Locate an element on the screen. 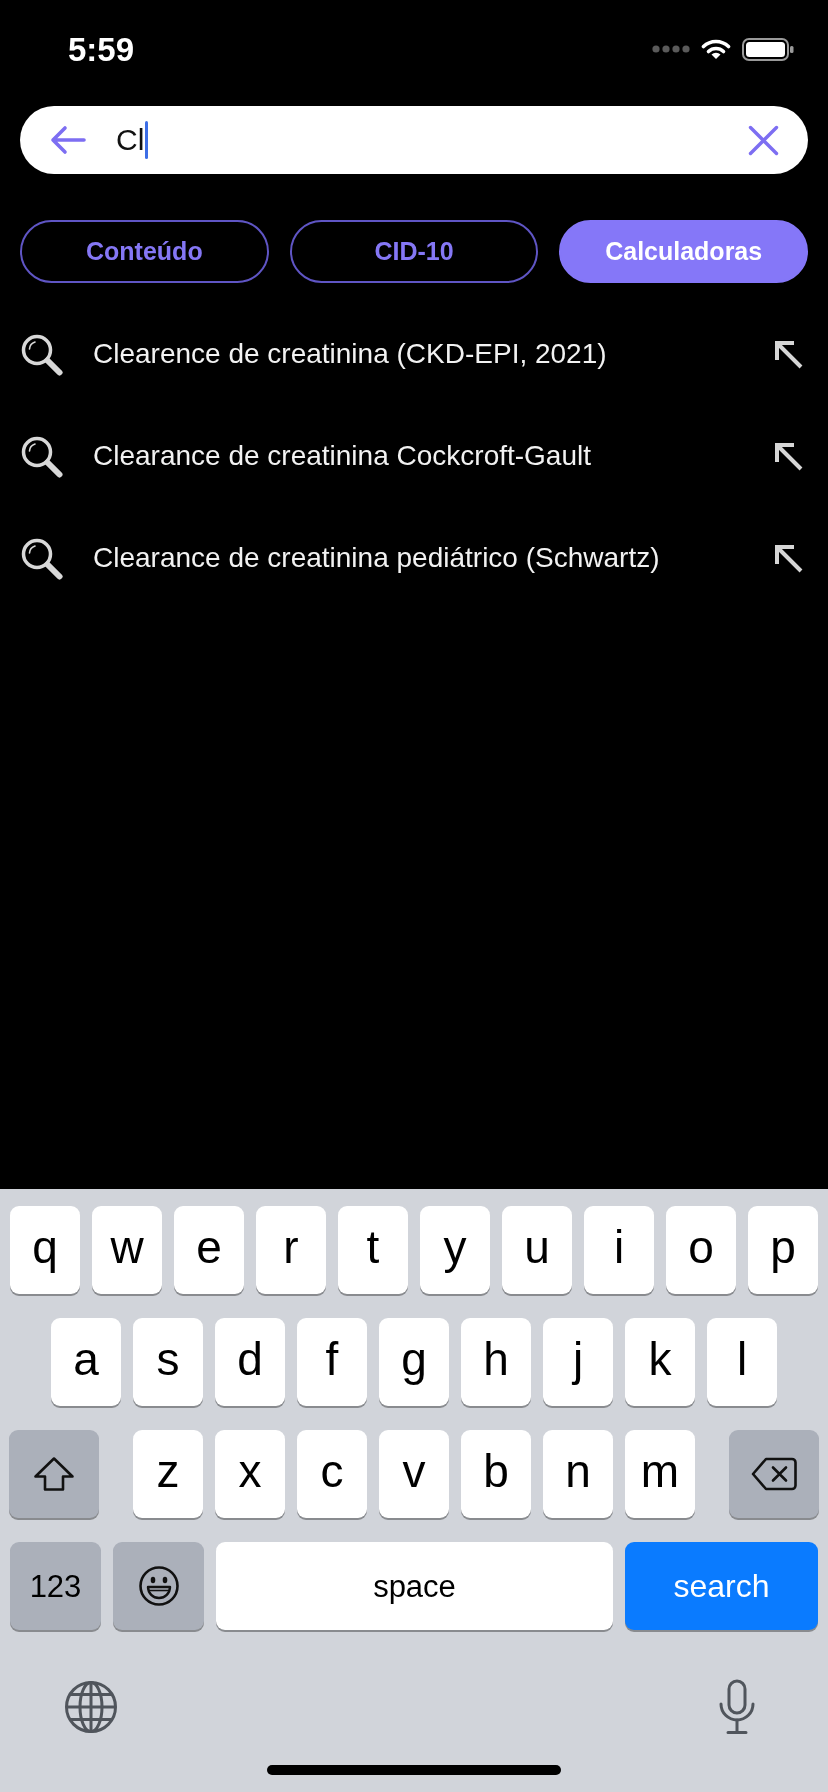 The image size is (828, 1792). letter-key: r is located at coordinates (291, 1250).